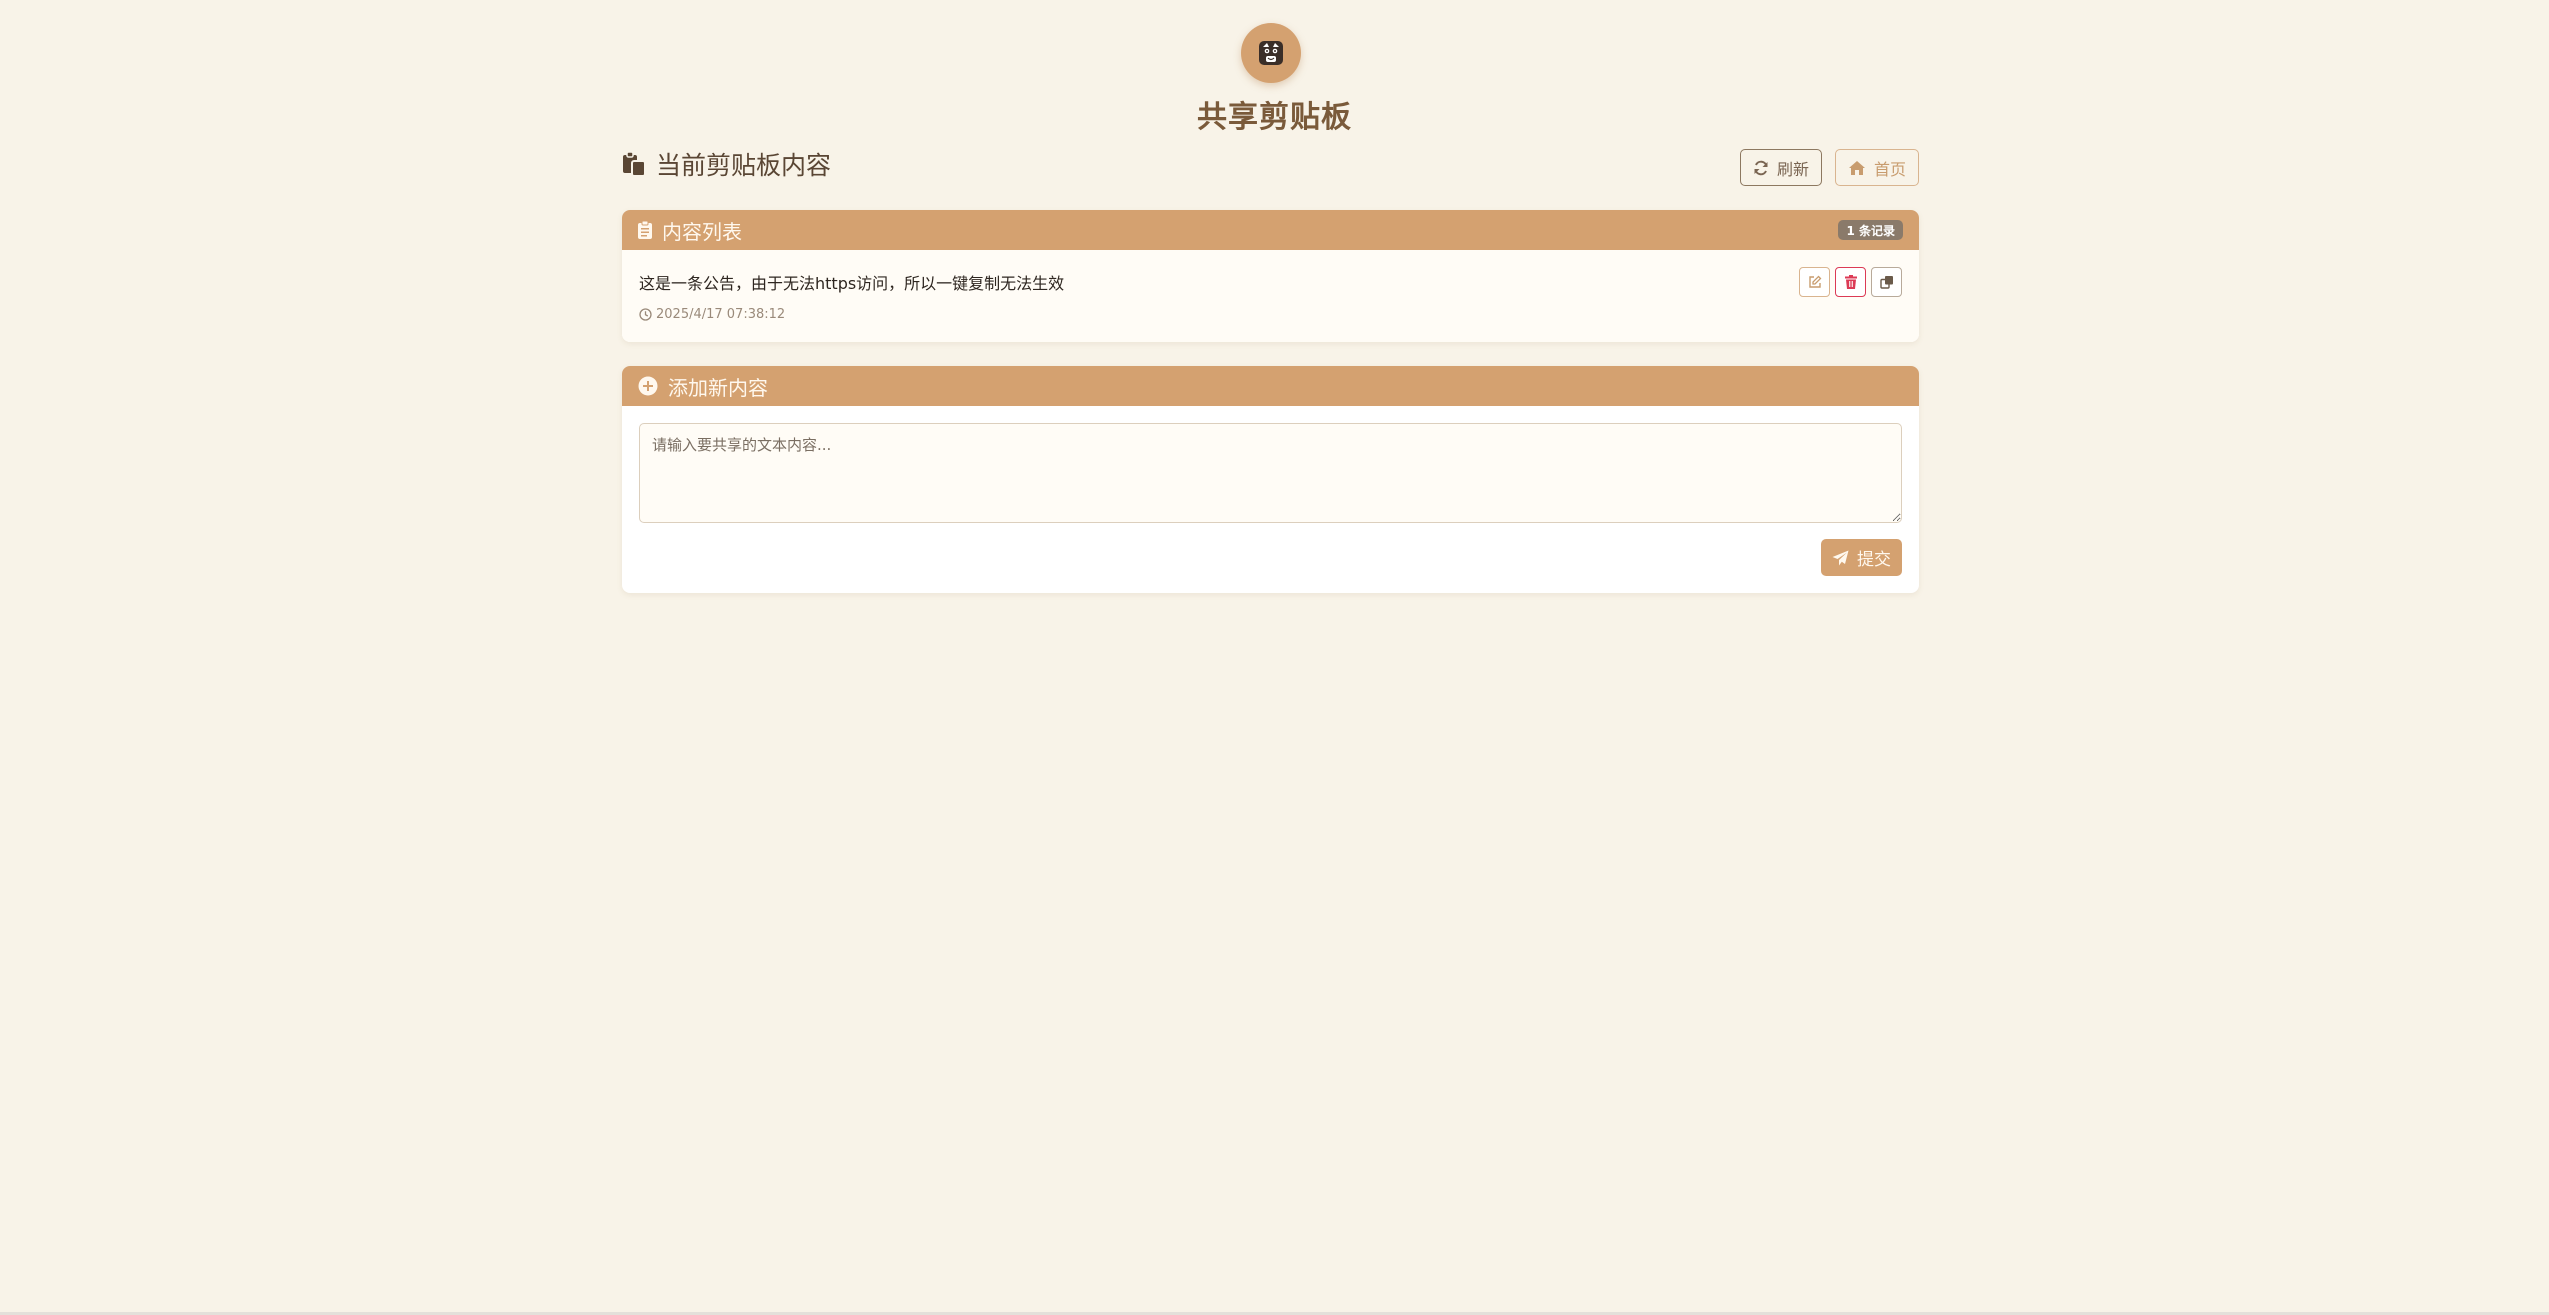 The height and width of the screenshot is (1315, 2549). Describe the element at coordinates (1270, 386) in the screenshot. I see `add-content-header: 添加新内容` at that location.